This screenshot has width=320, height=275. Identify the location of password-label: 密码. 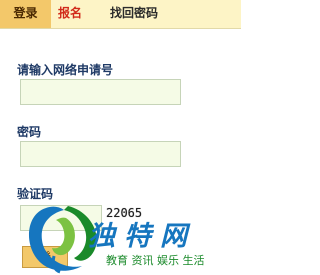
(29, 132).